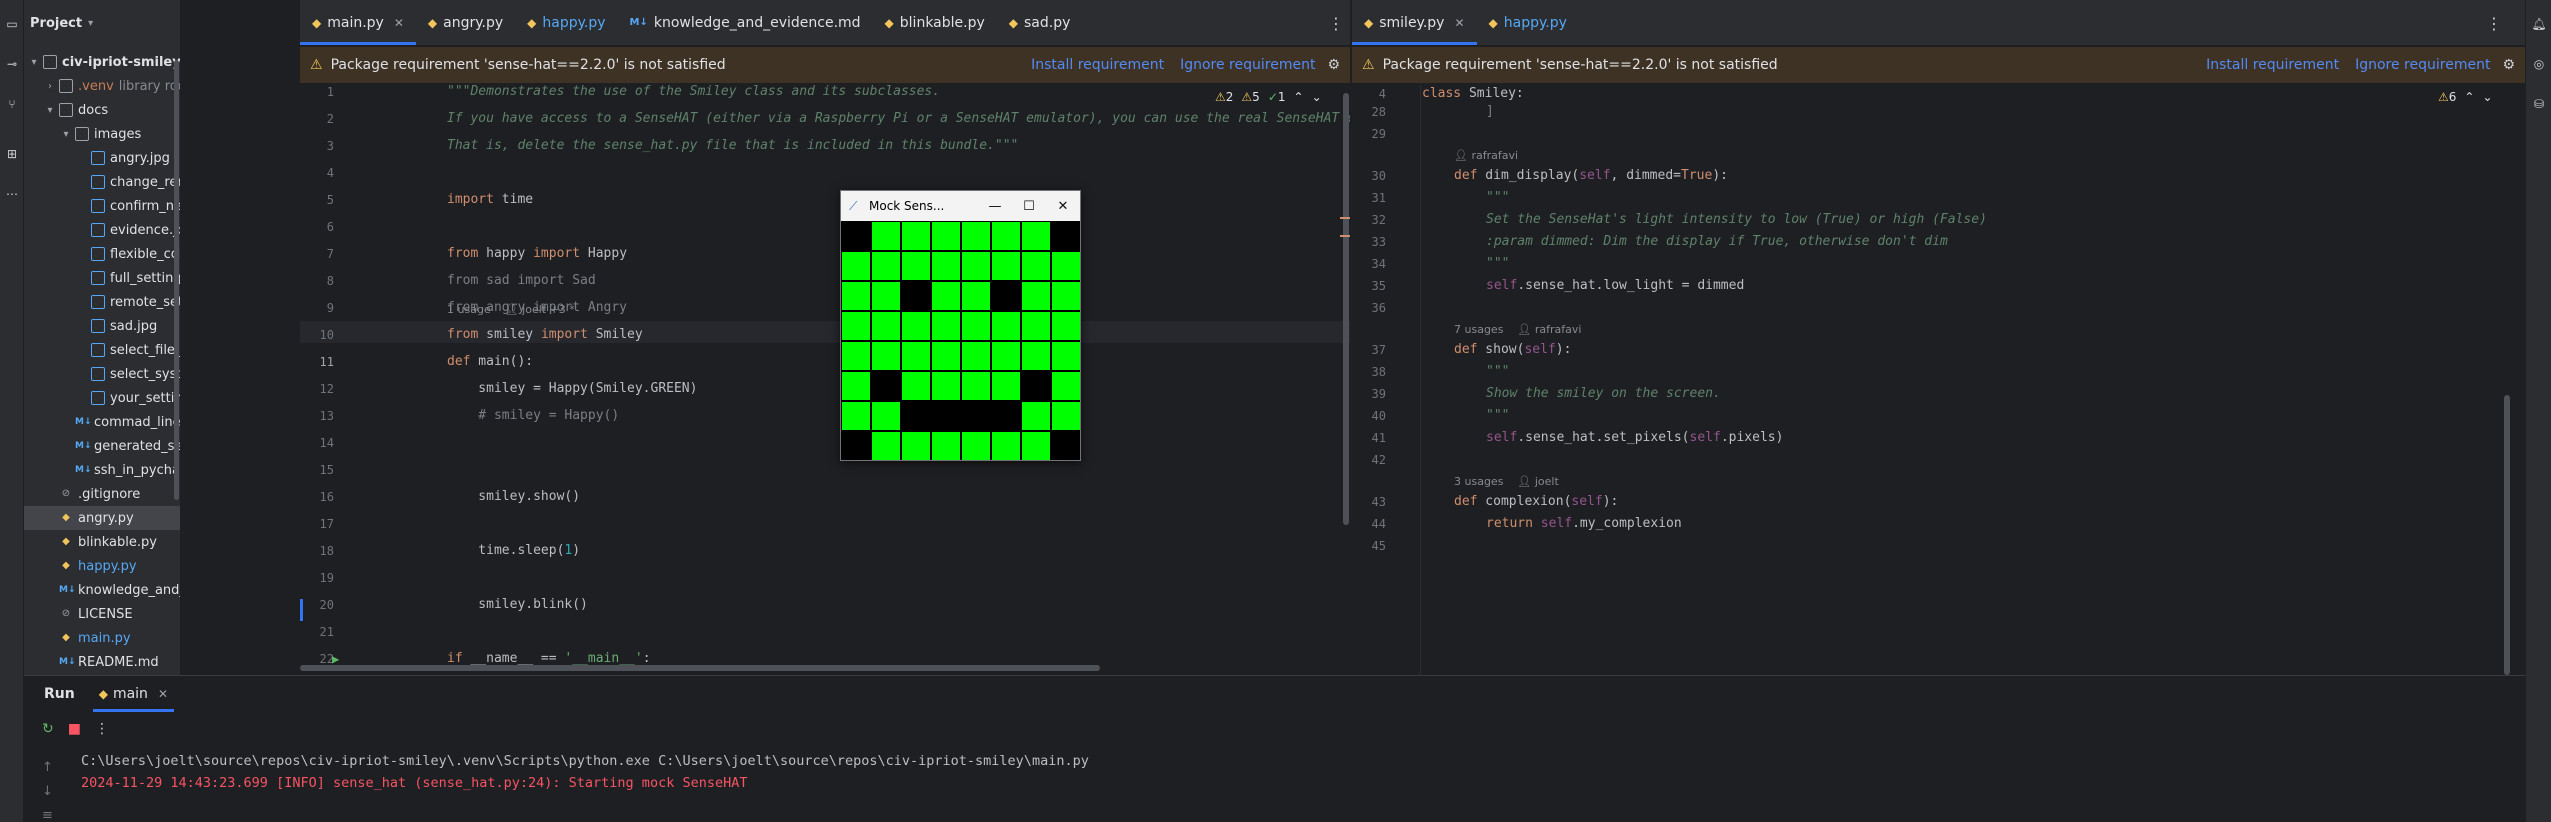  Describe the element at coordinates (1268, 97) in the screenshot. I see `left-inspection-status: ⚠2 ⚠5 ✓1 ⌃ ⌄` at that location.